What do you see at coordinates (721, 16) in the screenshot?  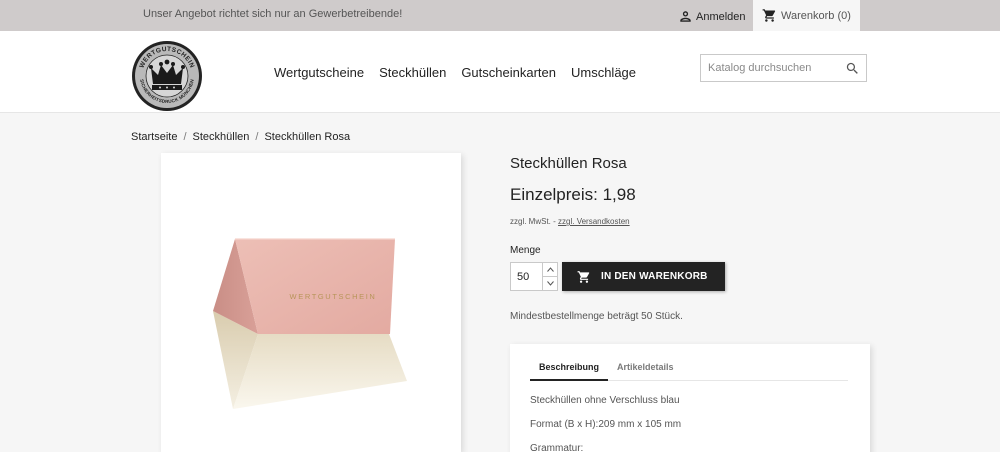 I see `login-label: Anmelden` at bounding box center [721, 16].